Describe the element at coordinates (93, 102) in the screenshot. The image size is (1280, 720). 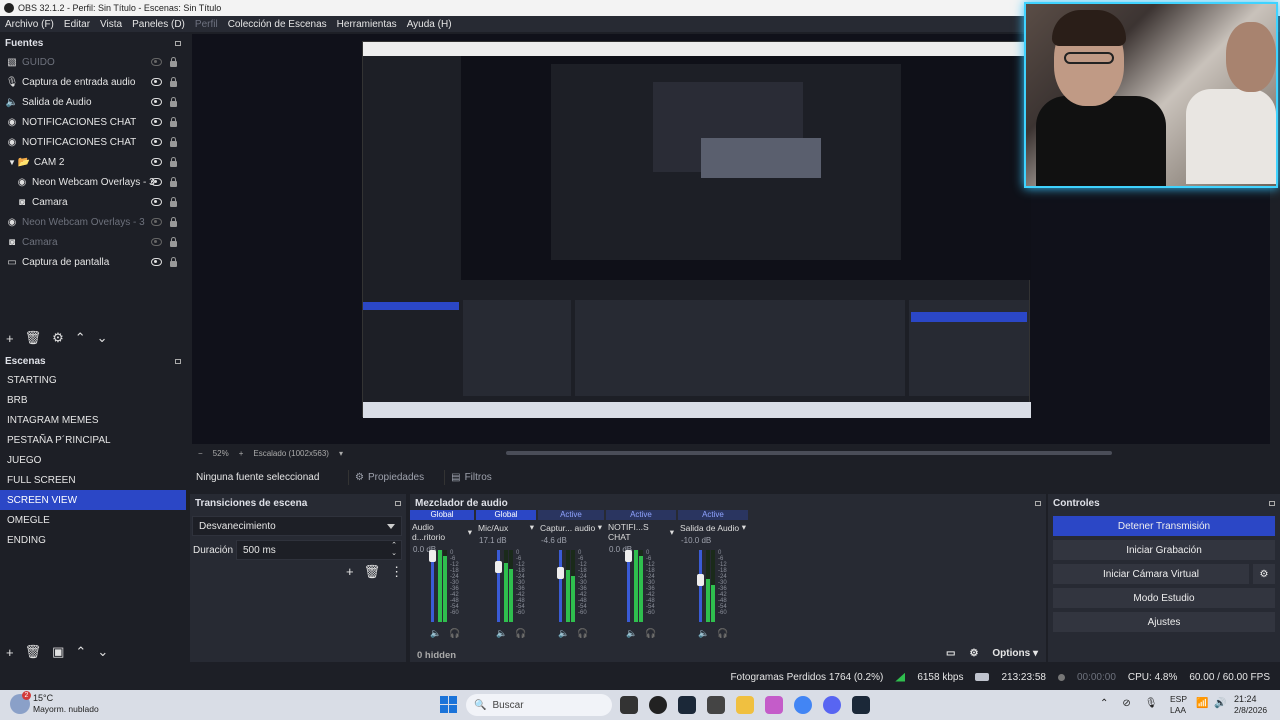
I see `source-item: 🔈 Salida de Audio` at that location.